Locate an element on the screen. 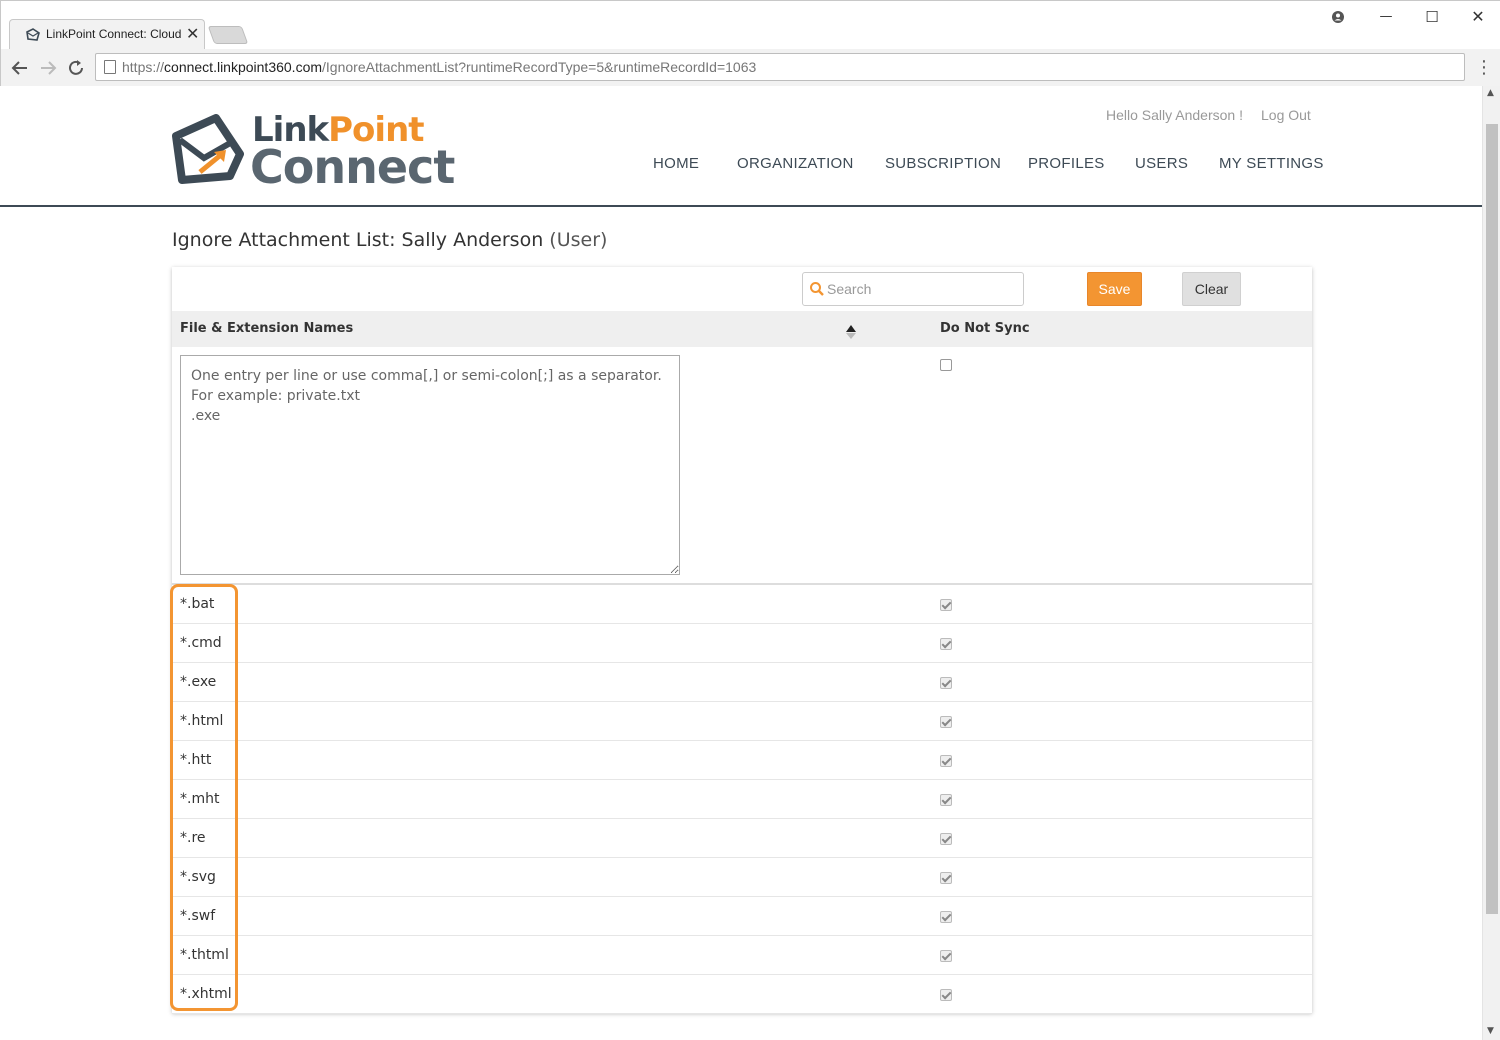 The height and width of the screenshot is (1040, 1500). column-header-do-not-sync: Do Not Sync is located at coordinates (985, 328).